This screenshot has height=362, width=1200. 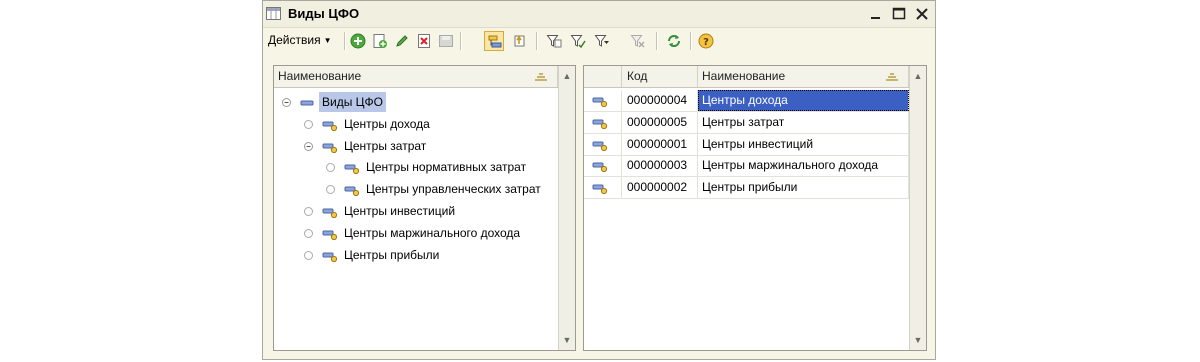 I want to click on help-button: ?, so click(x=706, y=41).